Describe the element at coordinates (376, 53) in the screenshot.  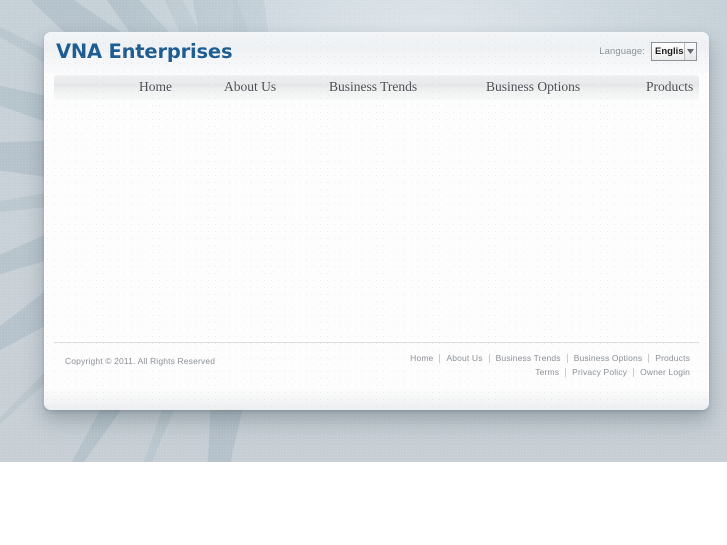
I see `site-header: VNA Enterprises Language: English` at that location.